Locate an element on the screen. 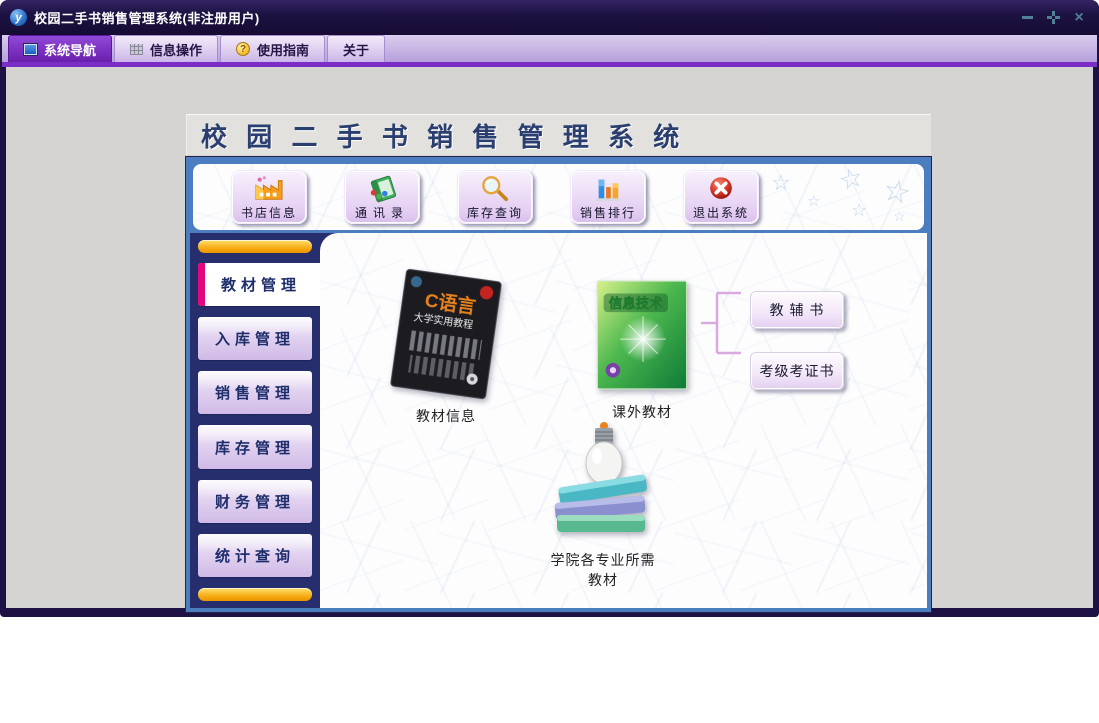 This screenshot has width=1099, height=723. textbook-info-item: C语言 大学实用教程 教材信息 is located at coordinates (446, 347).